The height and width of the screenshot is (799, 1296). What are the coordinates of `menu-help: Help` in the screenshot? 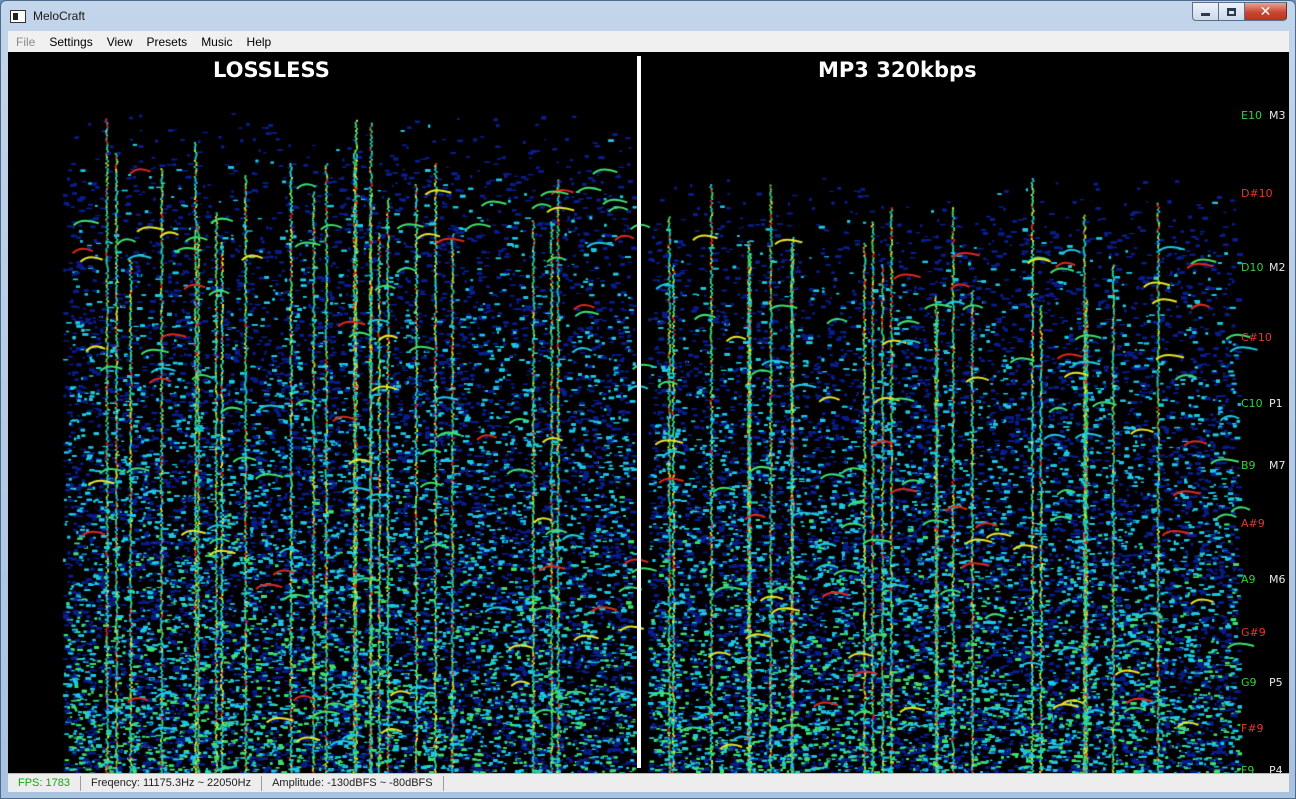 It's located at (259, 42).